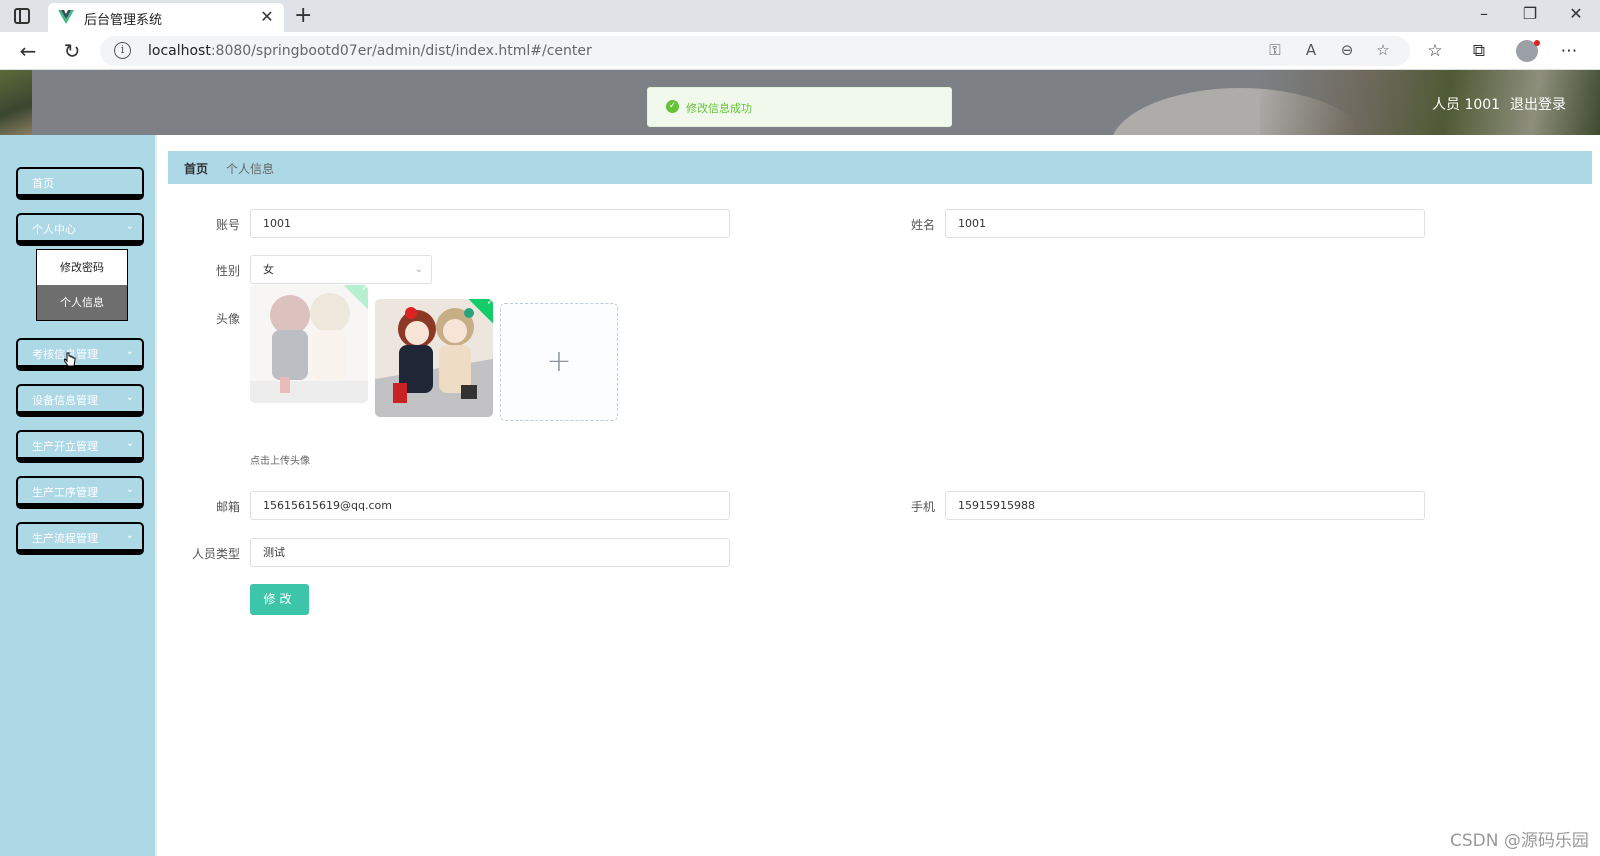 This screenshot has width=1600, height=856. I want to click on watermark: CSDN @源码乐园, so click(1519, 841).